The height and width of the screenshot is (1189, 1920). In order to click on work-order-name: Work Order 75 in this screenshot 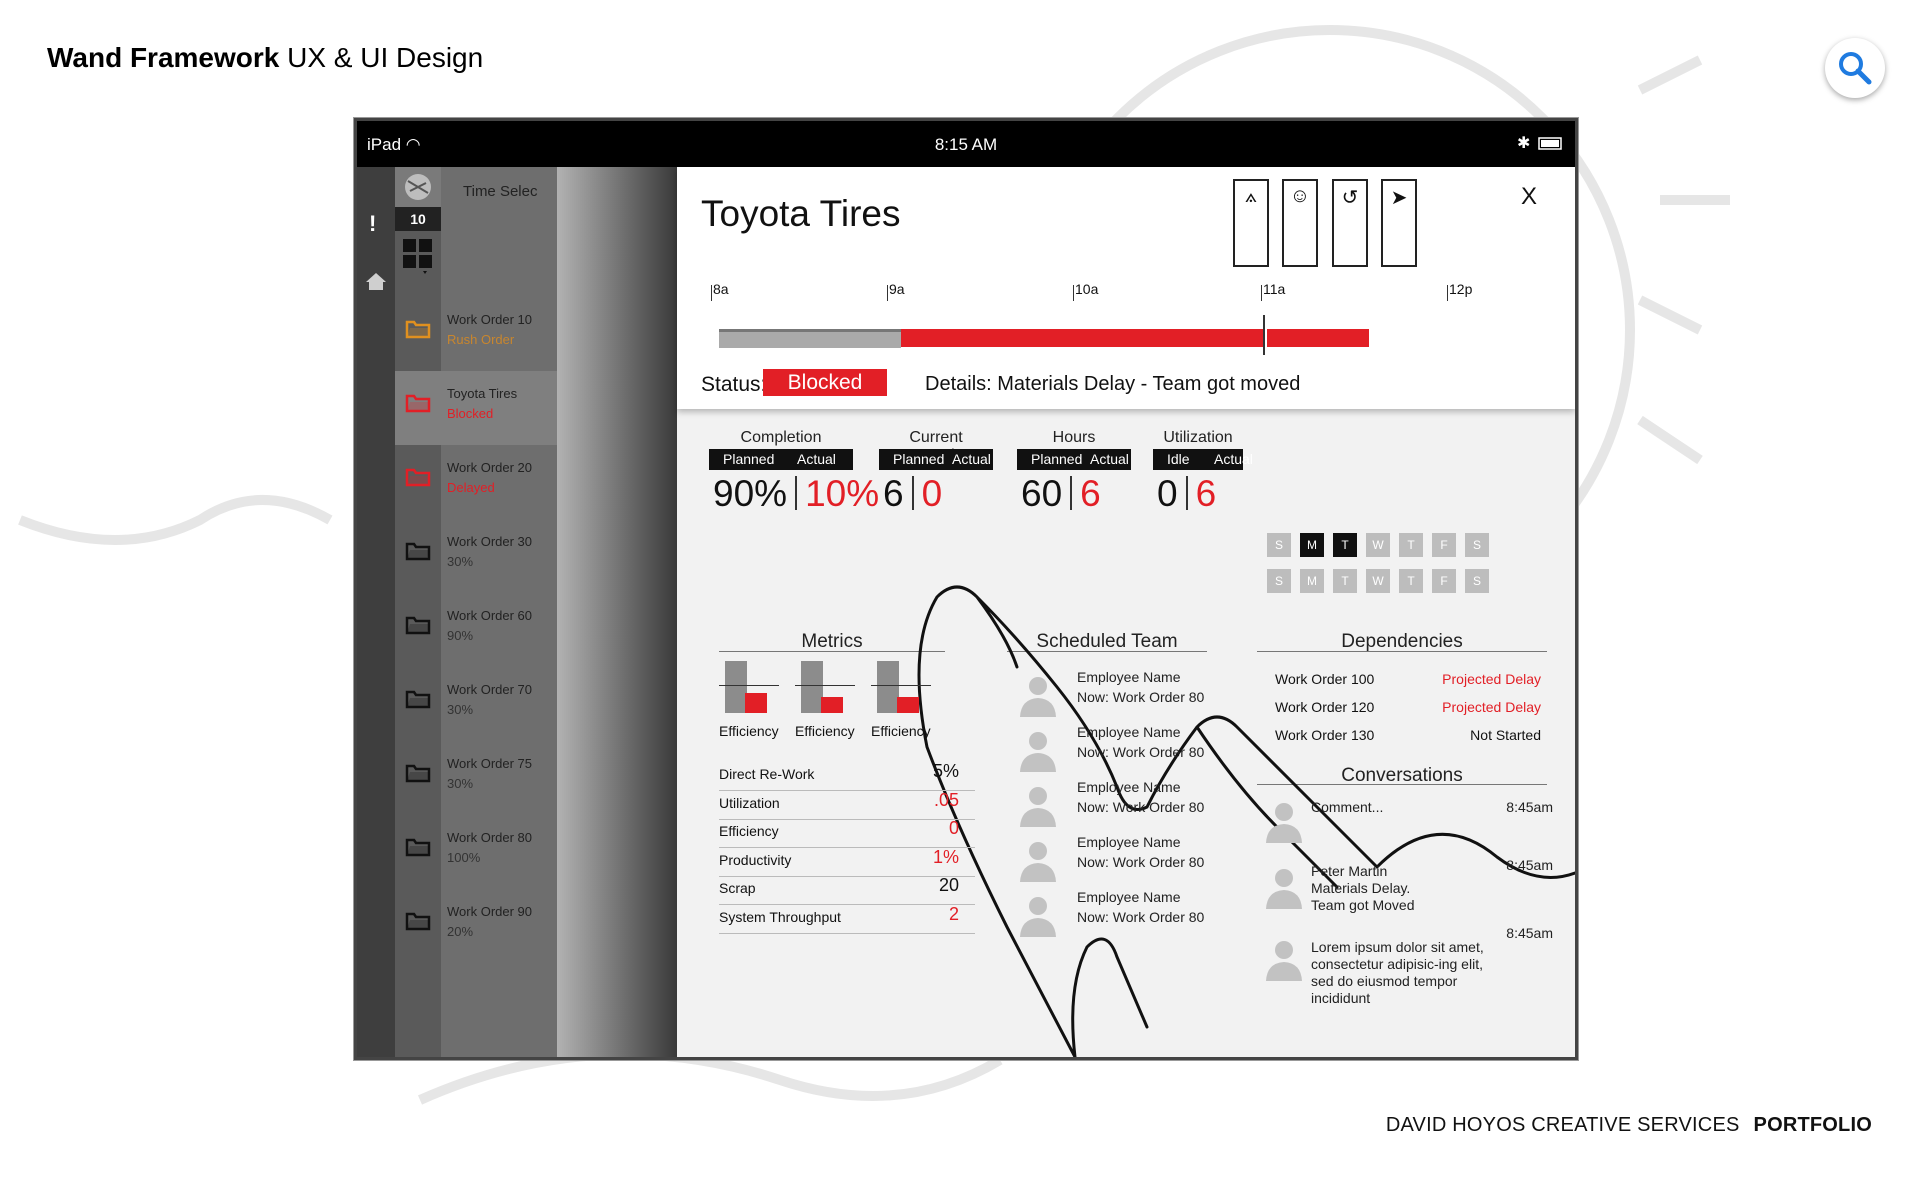, I will do `click(490, 763)`.